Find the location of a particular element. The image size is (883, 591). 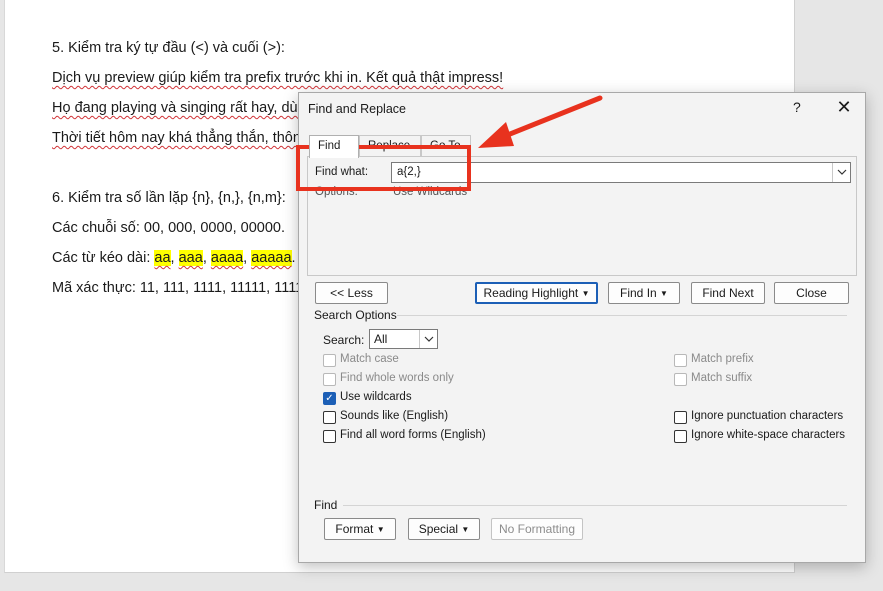

no-formatting-button: No Formatting is located at coordinates (537, 529).